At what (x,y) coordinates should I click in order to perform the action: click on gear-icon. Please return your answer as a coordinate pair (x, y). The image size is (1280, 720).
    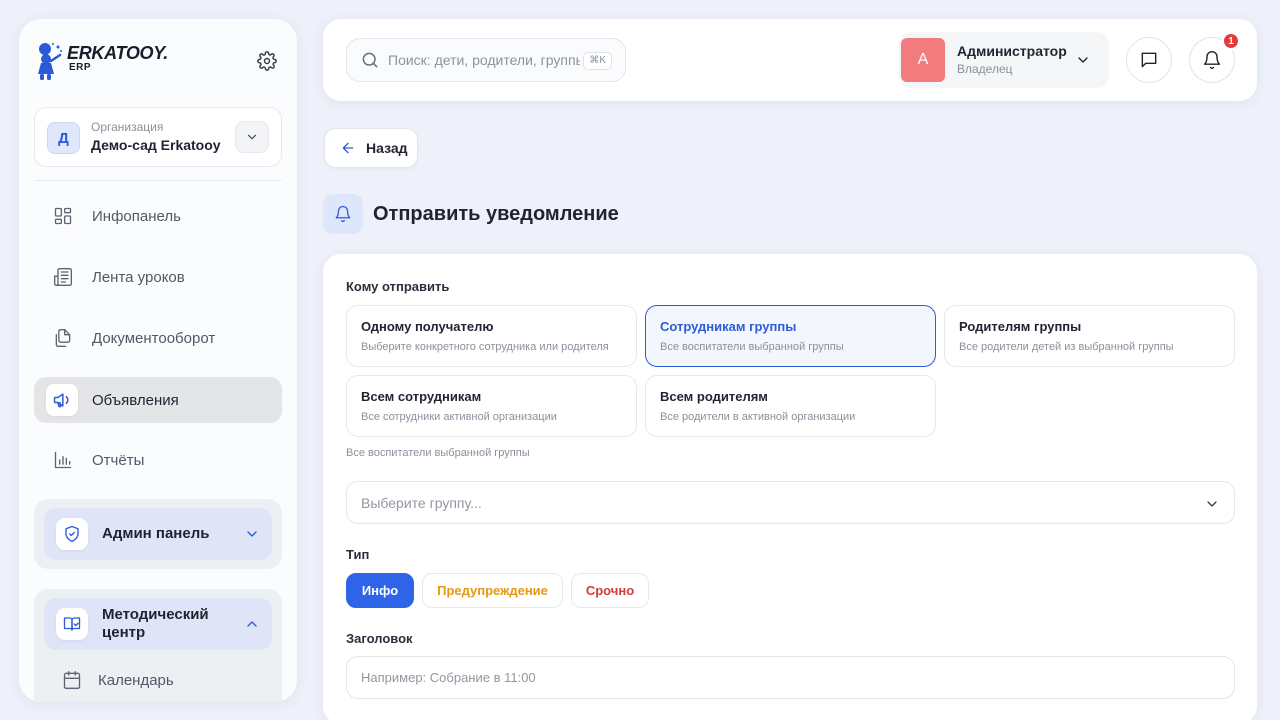
    Looking at the image, I should click on (267, 61).